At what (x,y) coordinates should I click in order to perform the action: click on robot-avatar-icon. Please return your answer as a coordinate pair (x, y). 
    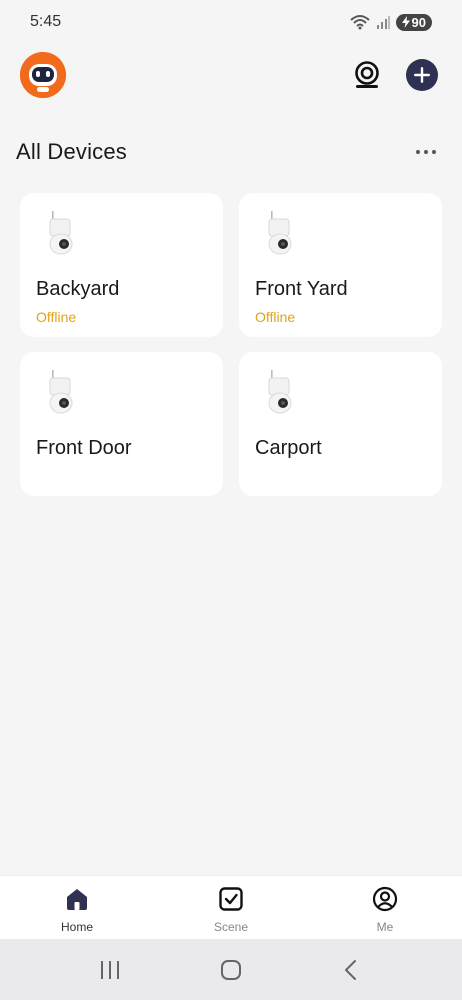
    Looking at the image, I should click on (43, 75).